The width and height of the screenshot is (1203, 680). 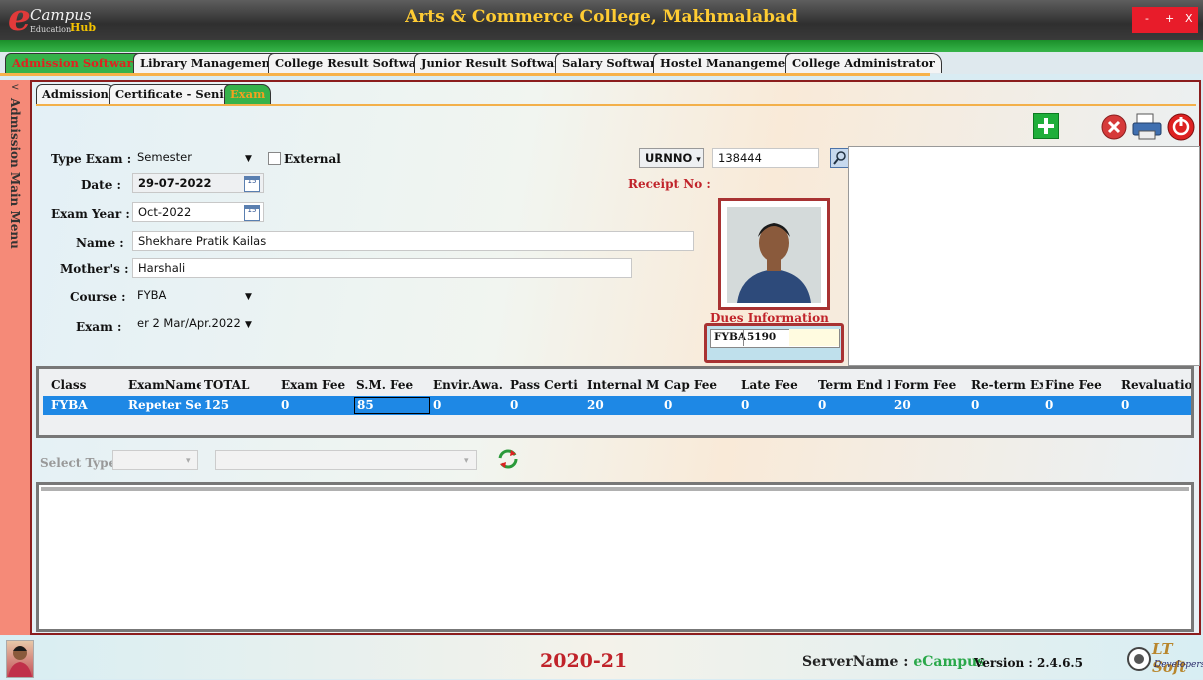 I want to click on urn-select-value: URNNO, so click(x=669, y=158).